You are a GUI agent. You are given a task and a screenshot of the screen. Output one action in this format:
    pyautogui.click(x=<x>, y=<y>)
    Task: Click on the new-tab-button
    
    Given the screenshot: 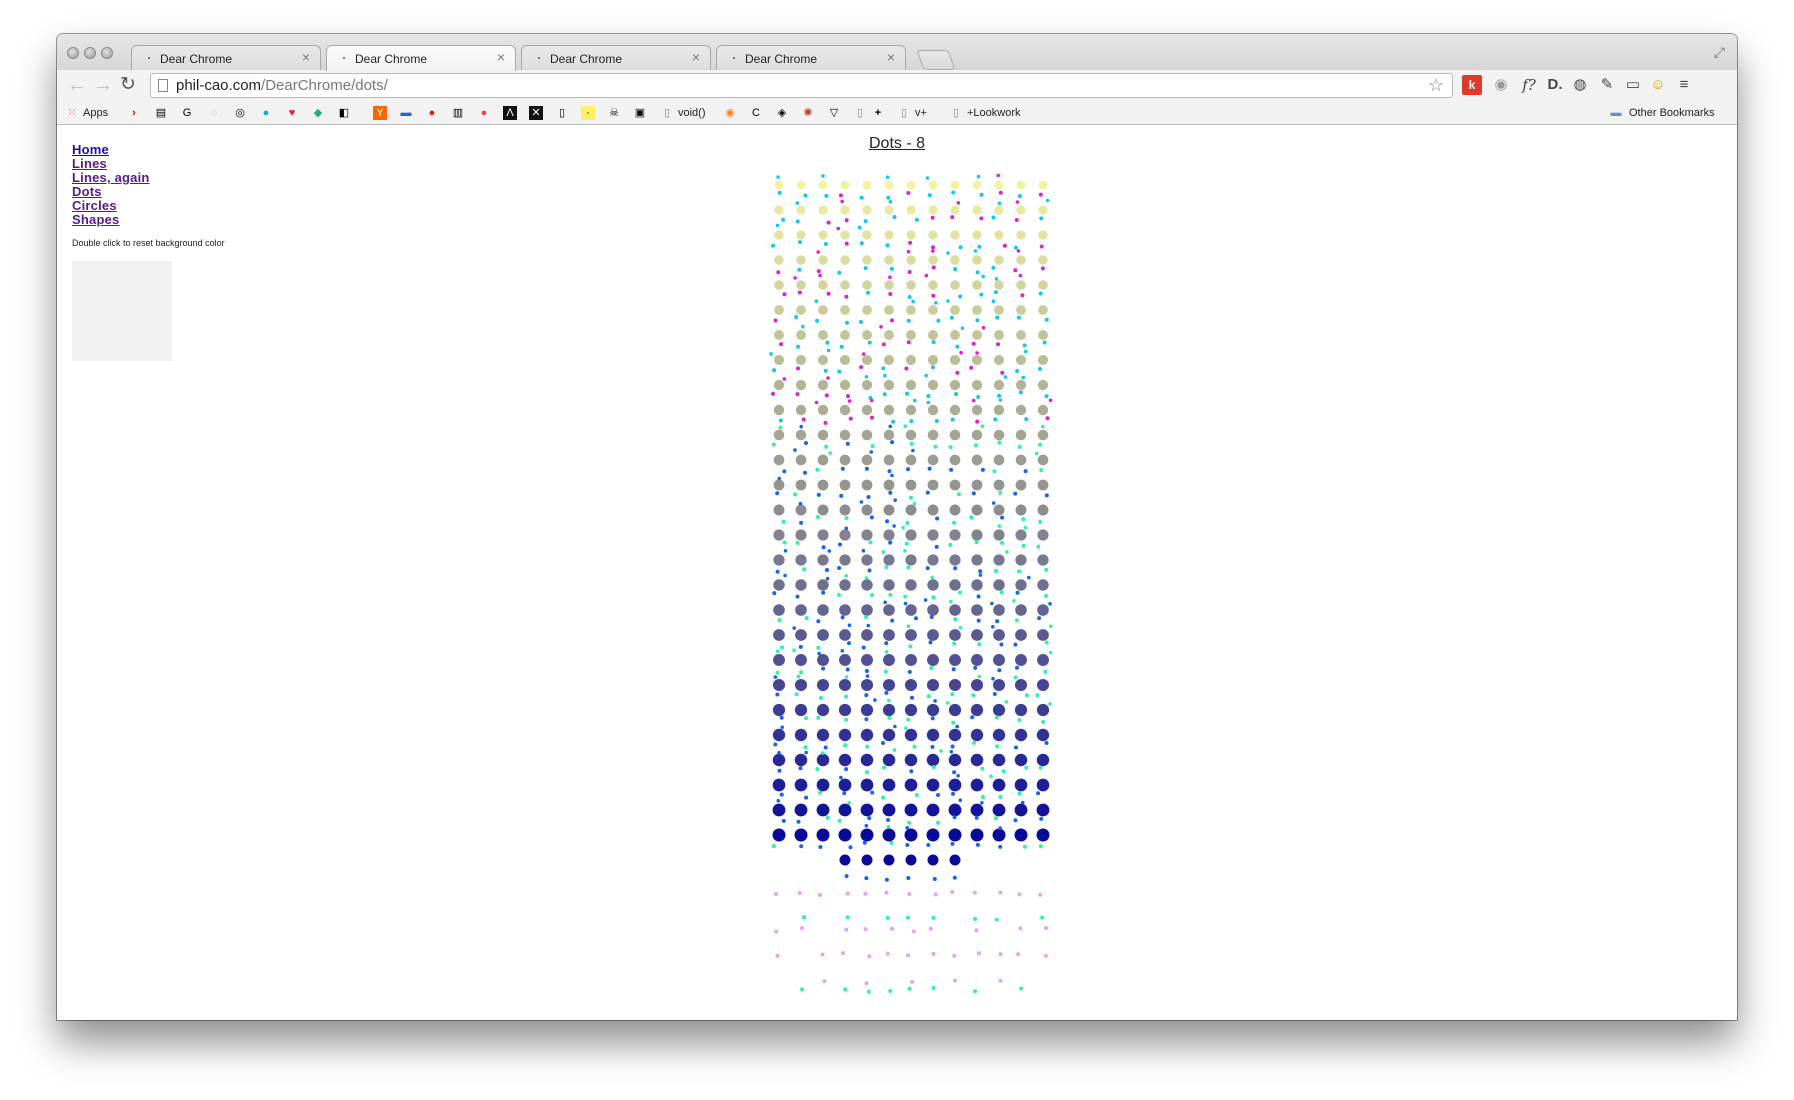 What is the action you would take?
    pyautogui.click(x=936, y=60)
    